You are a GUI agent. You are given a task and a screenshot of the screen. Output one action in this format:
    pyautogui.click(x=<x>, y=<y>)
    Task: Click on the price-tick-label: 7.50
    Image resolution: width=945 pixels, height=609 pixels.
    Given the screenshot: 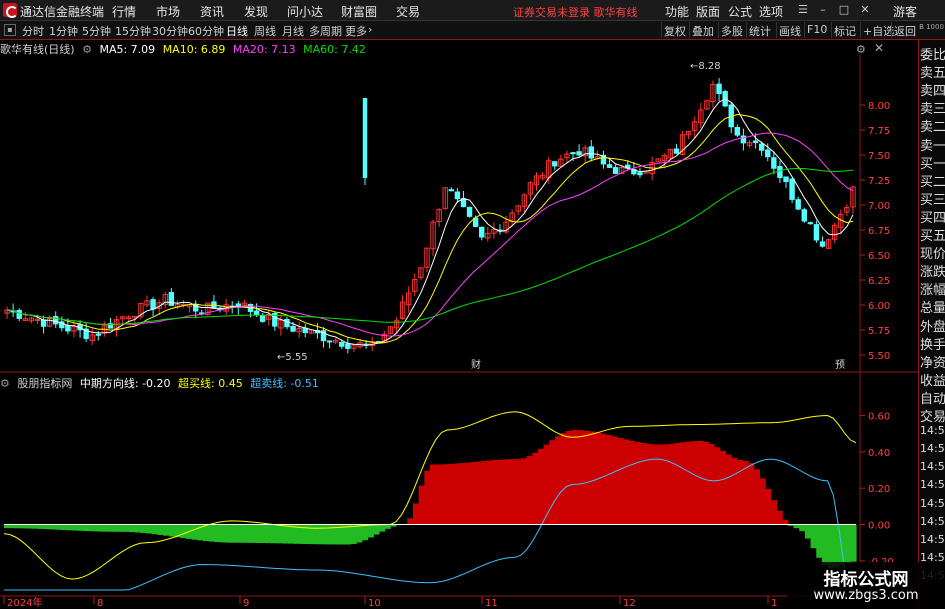 What is the action you would take?
    pyautogui.click(x=879, y=156)
    